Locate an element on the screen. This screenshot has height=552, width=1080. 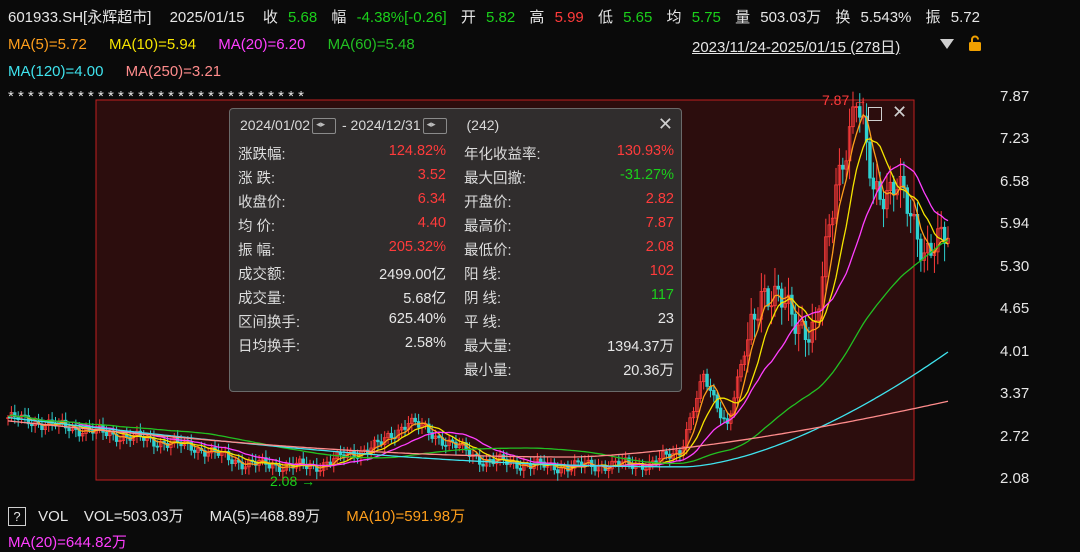
date-from-stepper is located at coordinates (324, 126).